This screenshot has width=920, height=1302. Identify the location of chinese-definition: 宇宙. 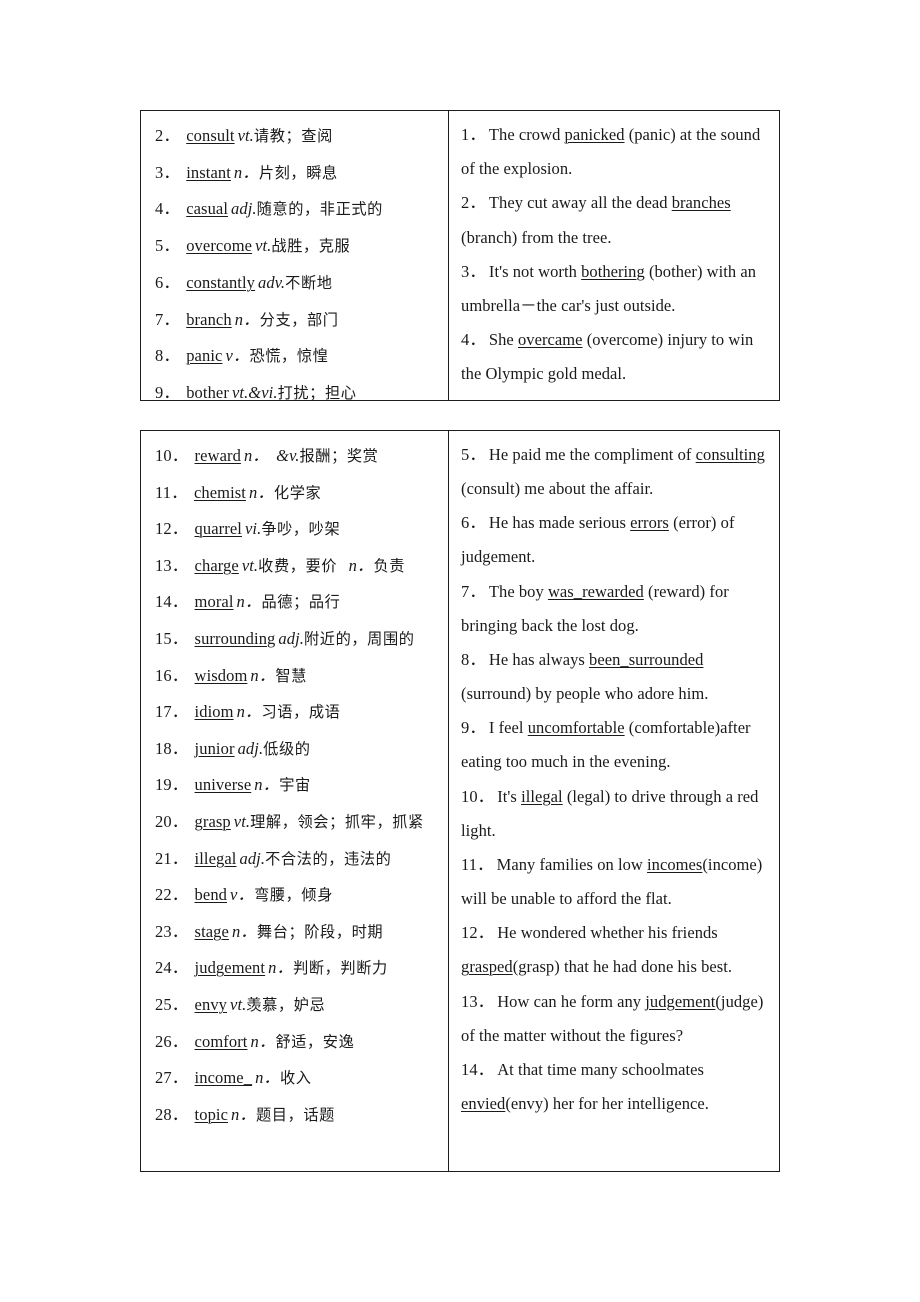
(295, 785).